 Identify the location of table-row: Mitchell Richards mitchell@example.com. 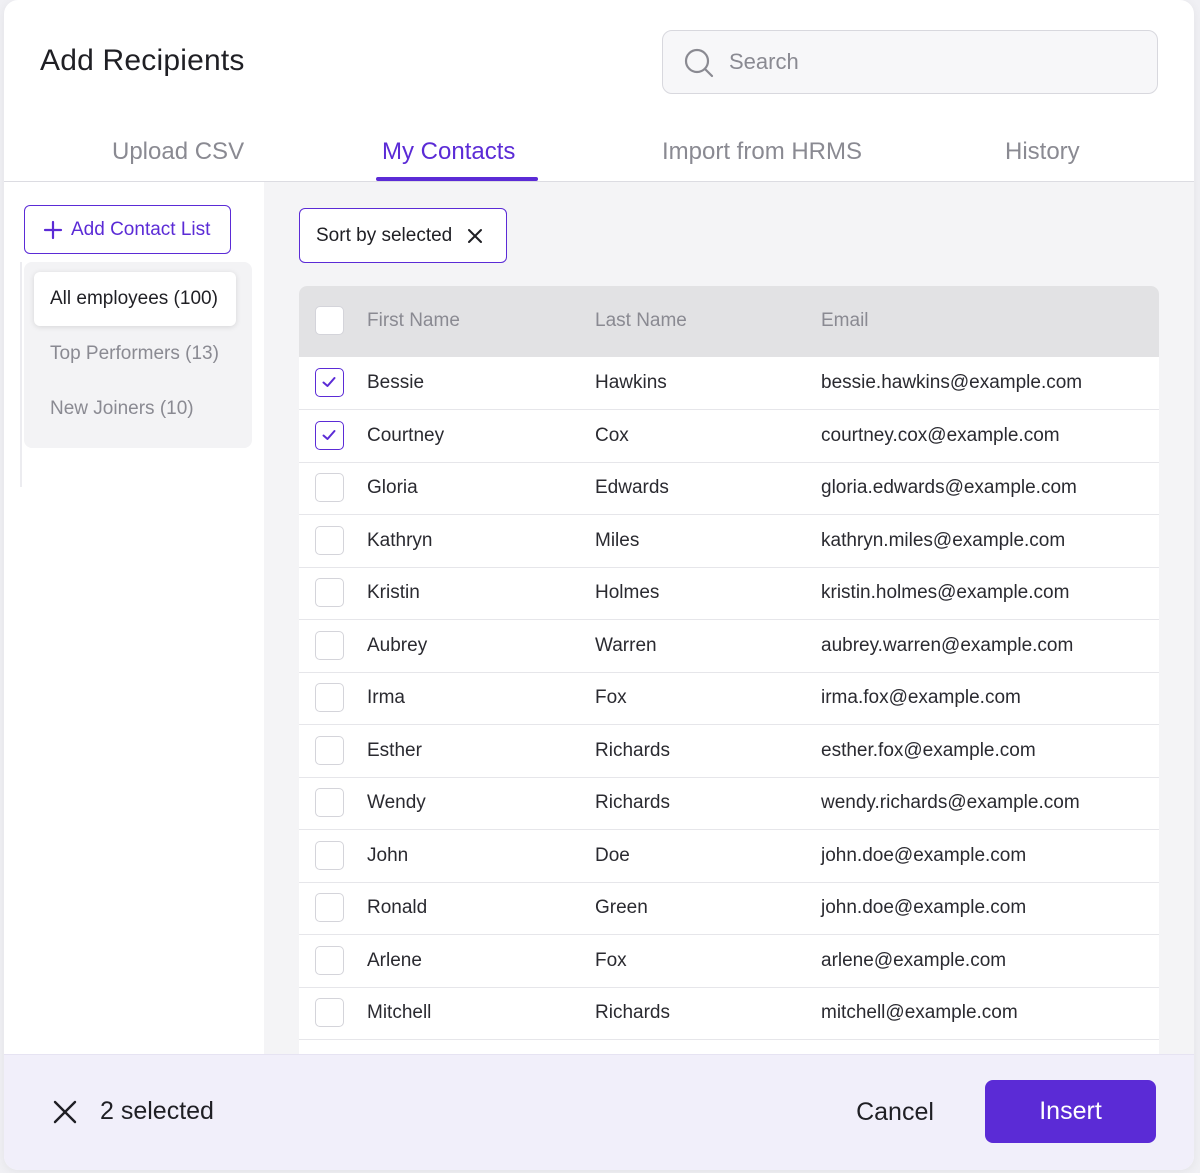
(729, 1013).